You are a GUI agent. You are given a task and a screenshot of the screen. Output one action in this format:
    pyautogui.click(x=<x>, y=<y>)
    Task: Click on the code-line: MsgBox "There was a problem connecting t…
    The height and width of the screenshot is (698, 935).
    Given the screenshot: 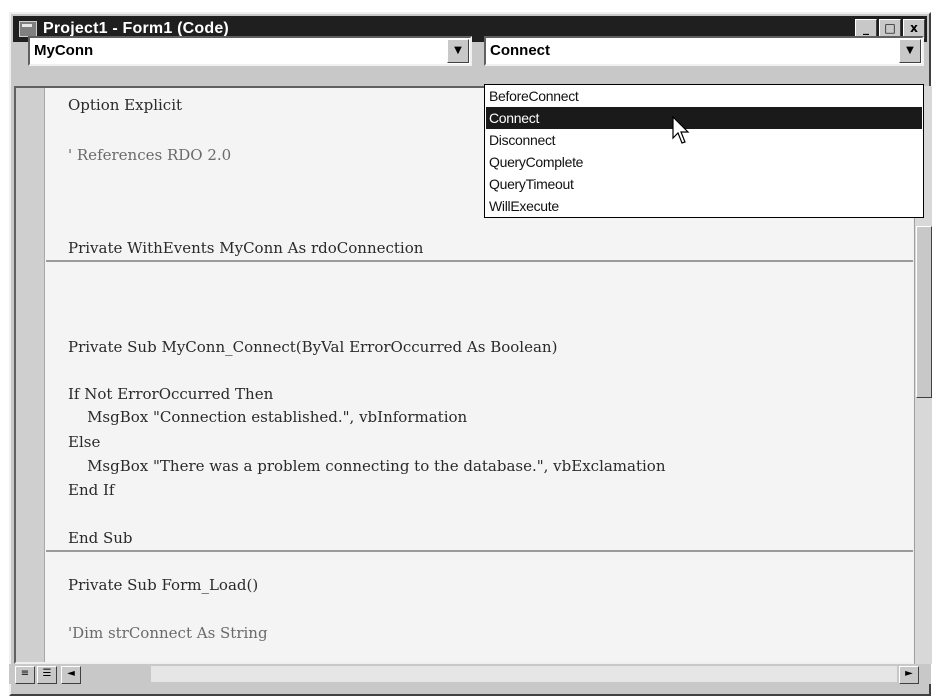 What is the action you would take?
    pyautogui.click(x=366, y=466)
    